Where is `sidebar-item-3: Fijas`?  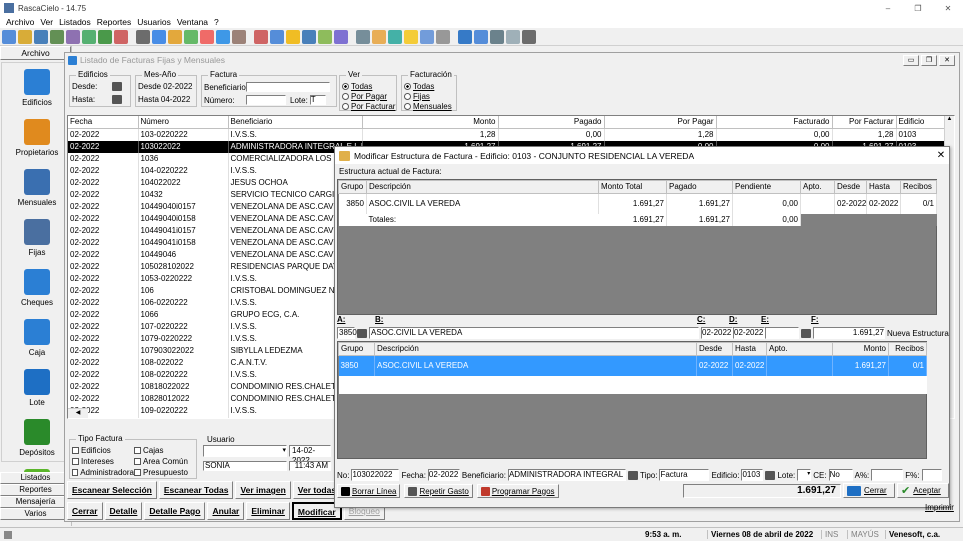
sidebar-item-3: Fijas is located at coordinates (37, 238).